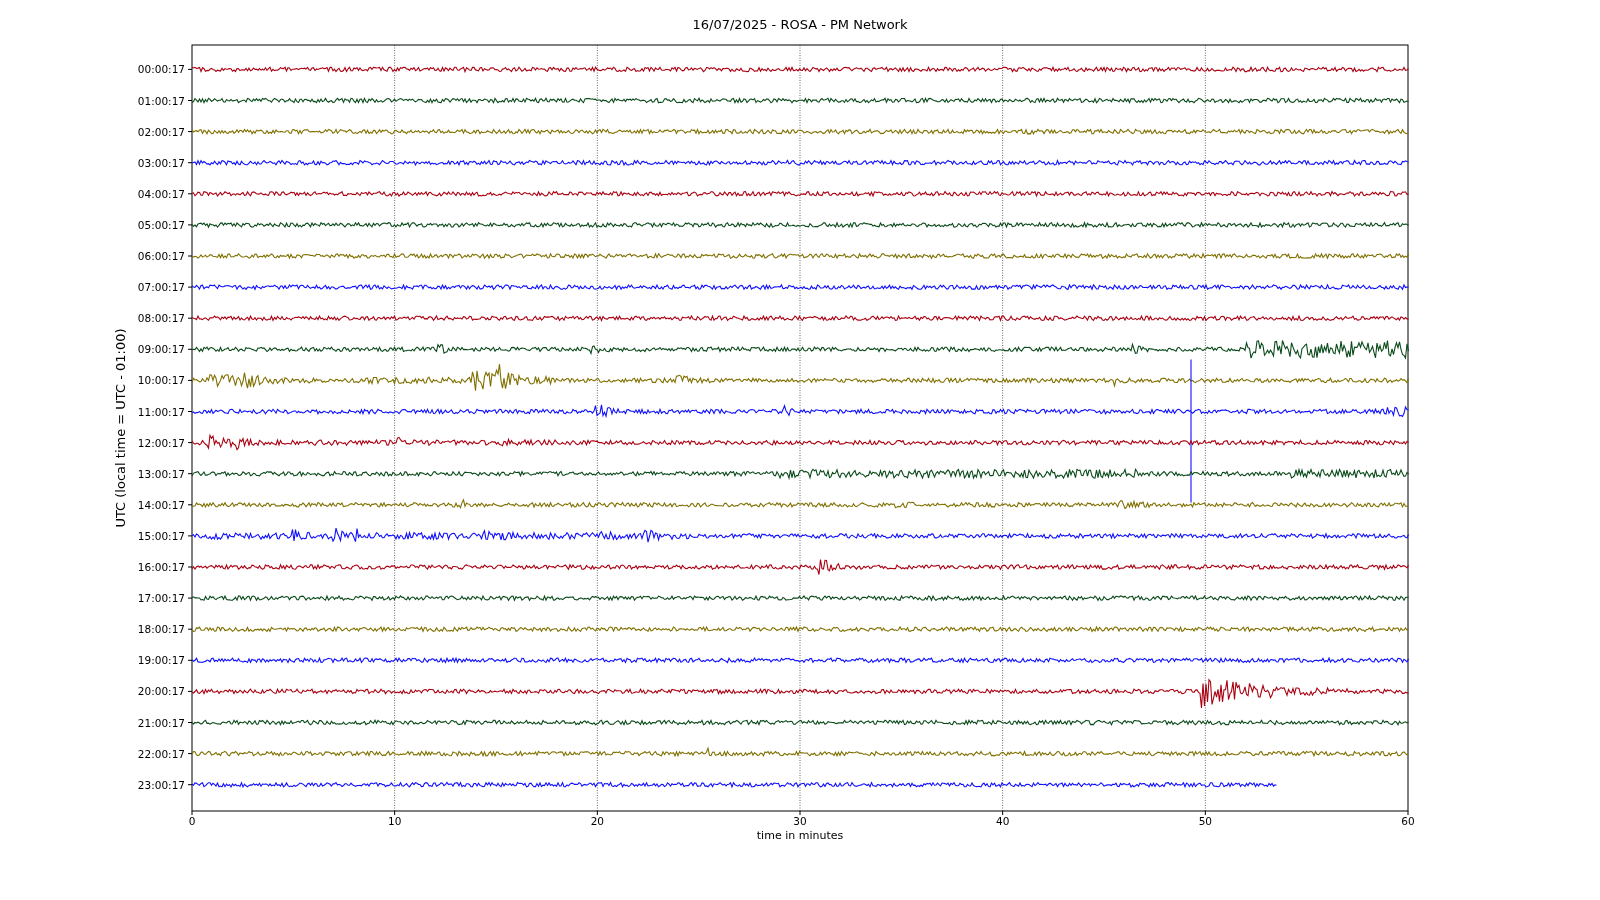 This screenshot has height=900, width=1600. Describe the element at coordinates (161, 442) in the screenshot. I see `y-tick-label: 12:00:17` at that location.